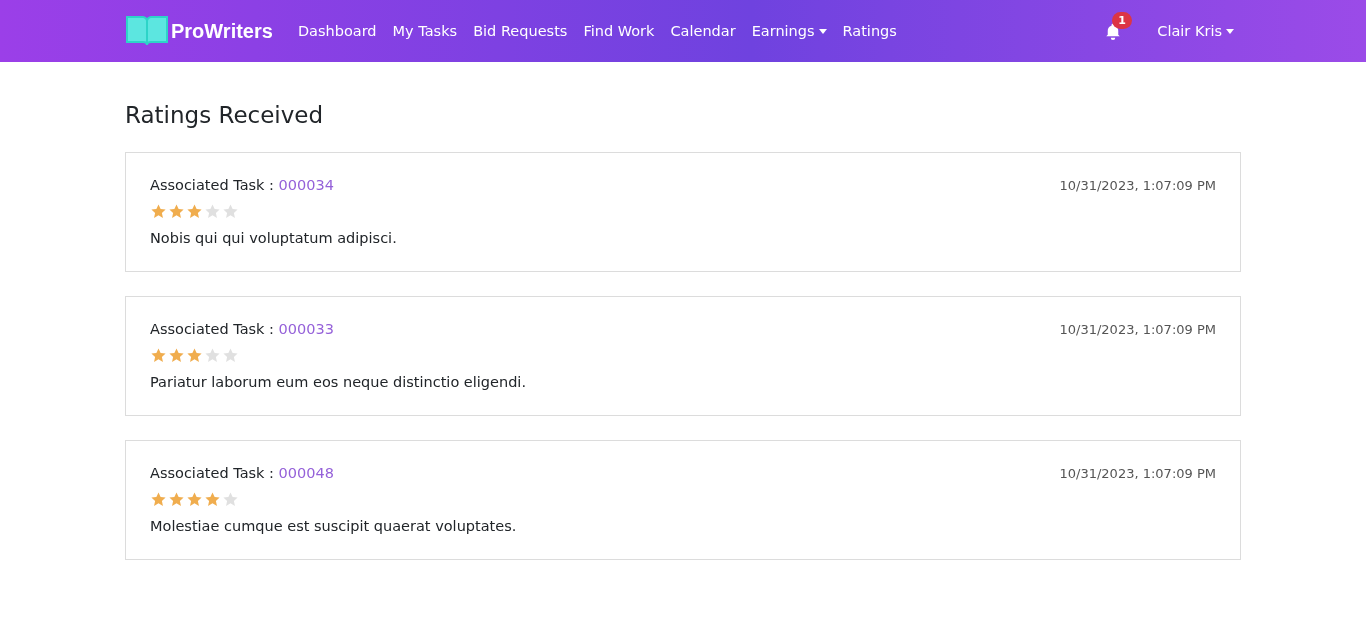  Describe the element at coordinates (619, 31) in the screenshot. I see `nav-link: Find Work` at that location.